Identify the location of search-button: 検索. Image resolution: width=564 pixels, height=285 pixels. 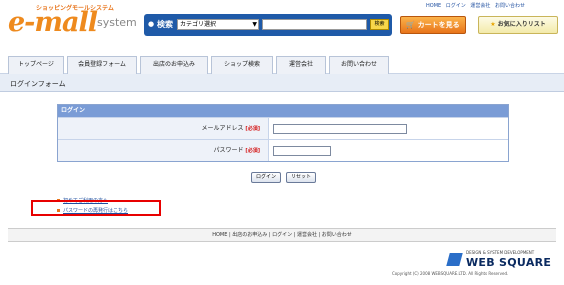
(379, 24).